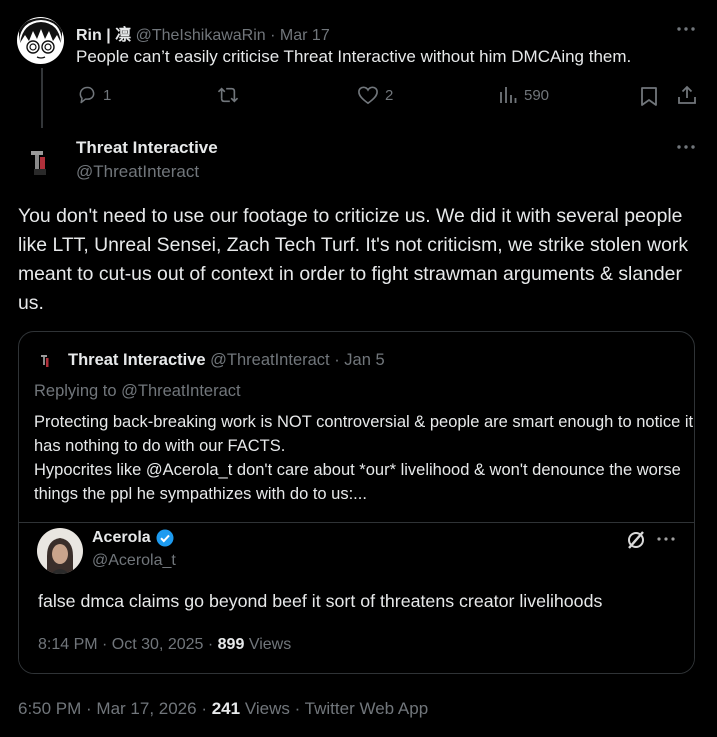 This screenshot has height=737, width=717. What do you see at coordinates (686, 147) in the screenshot?
I see `main-more-icon` at bounding box center [686, 147].